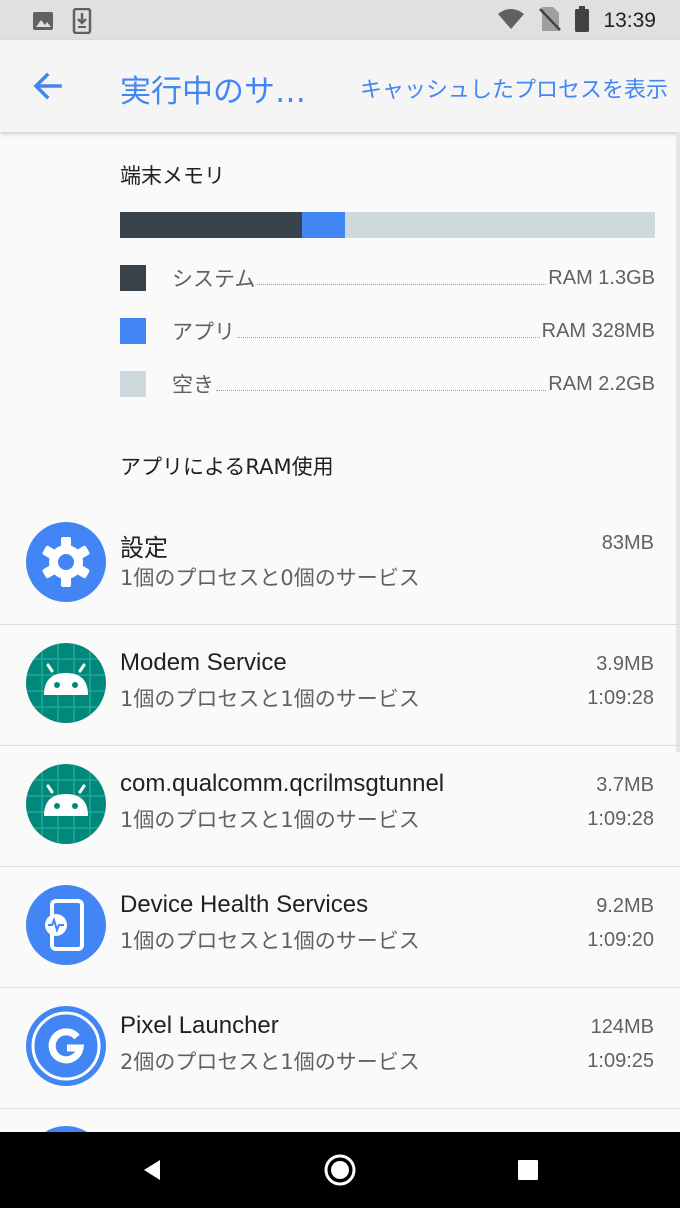  Describe the element at coordinates (270, 578) in the screenshot. I see `app-detail: 1個のプロセスと0個のサービス` at that location.